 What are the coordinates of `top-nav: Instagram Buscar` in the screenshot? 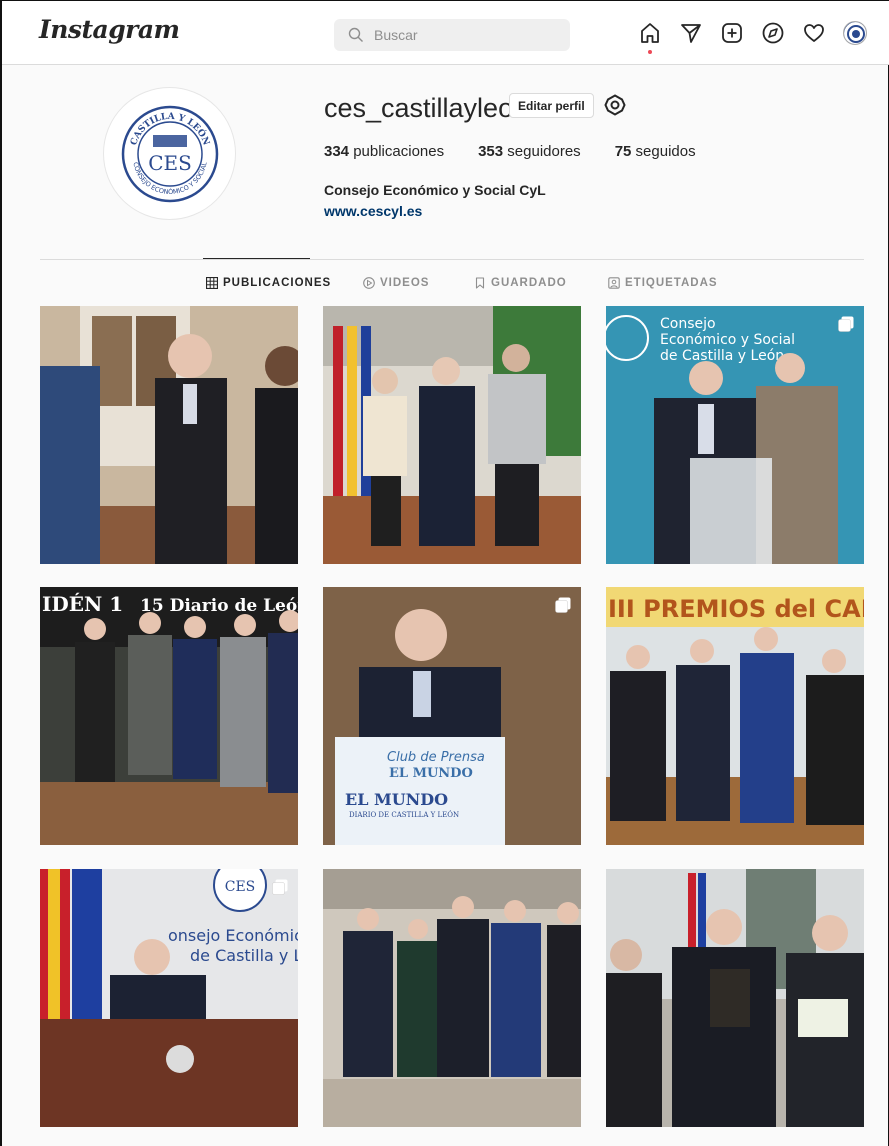 It's located at (445, 33).